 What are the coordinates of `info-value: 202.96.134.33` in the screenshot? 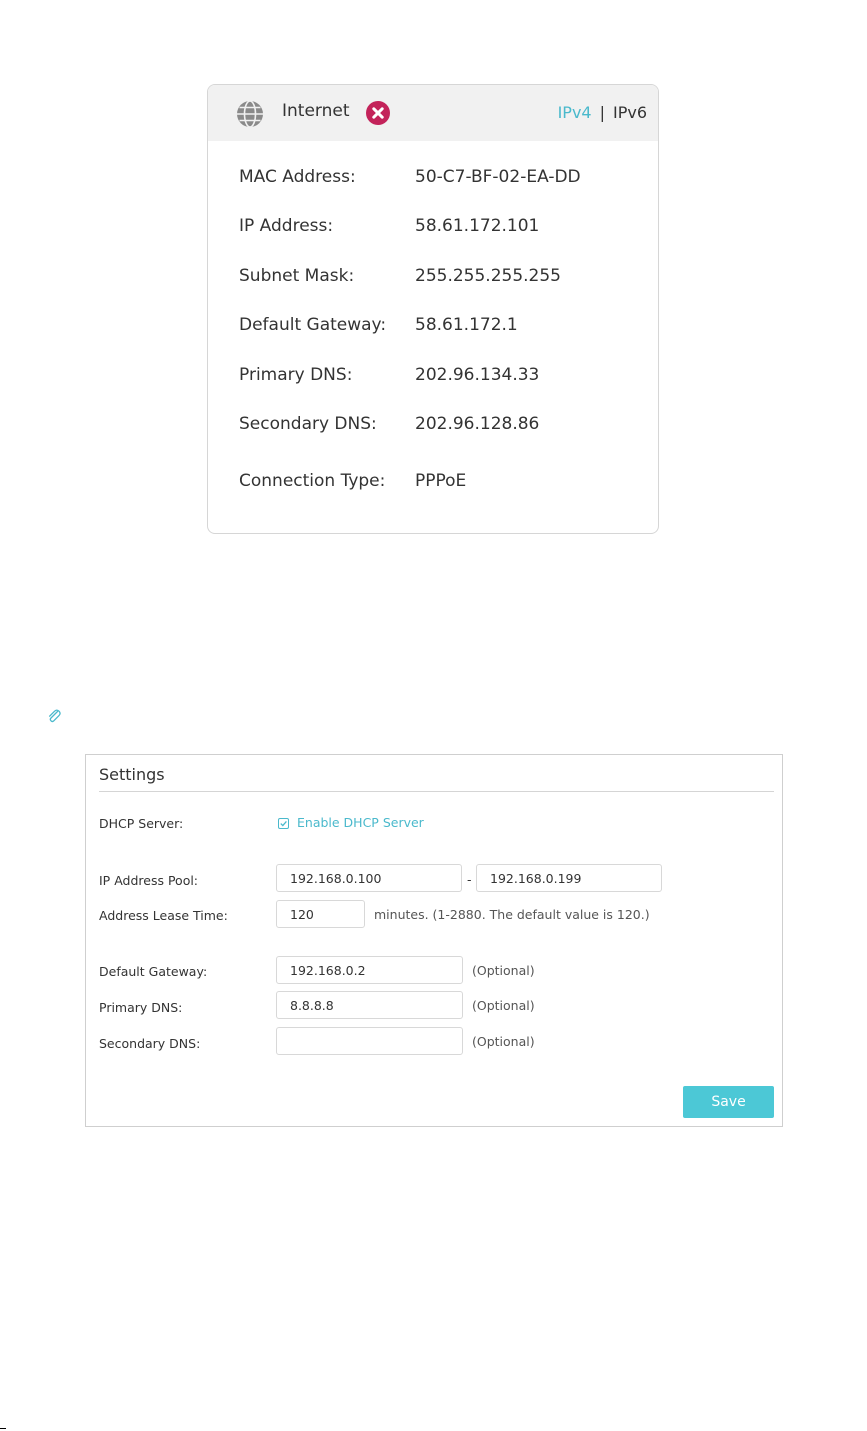 It's located at (477, 375).